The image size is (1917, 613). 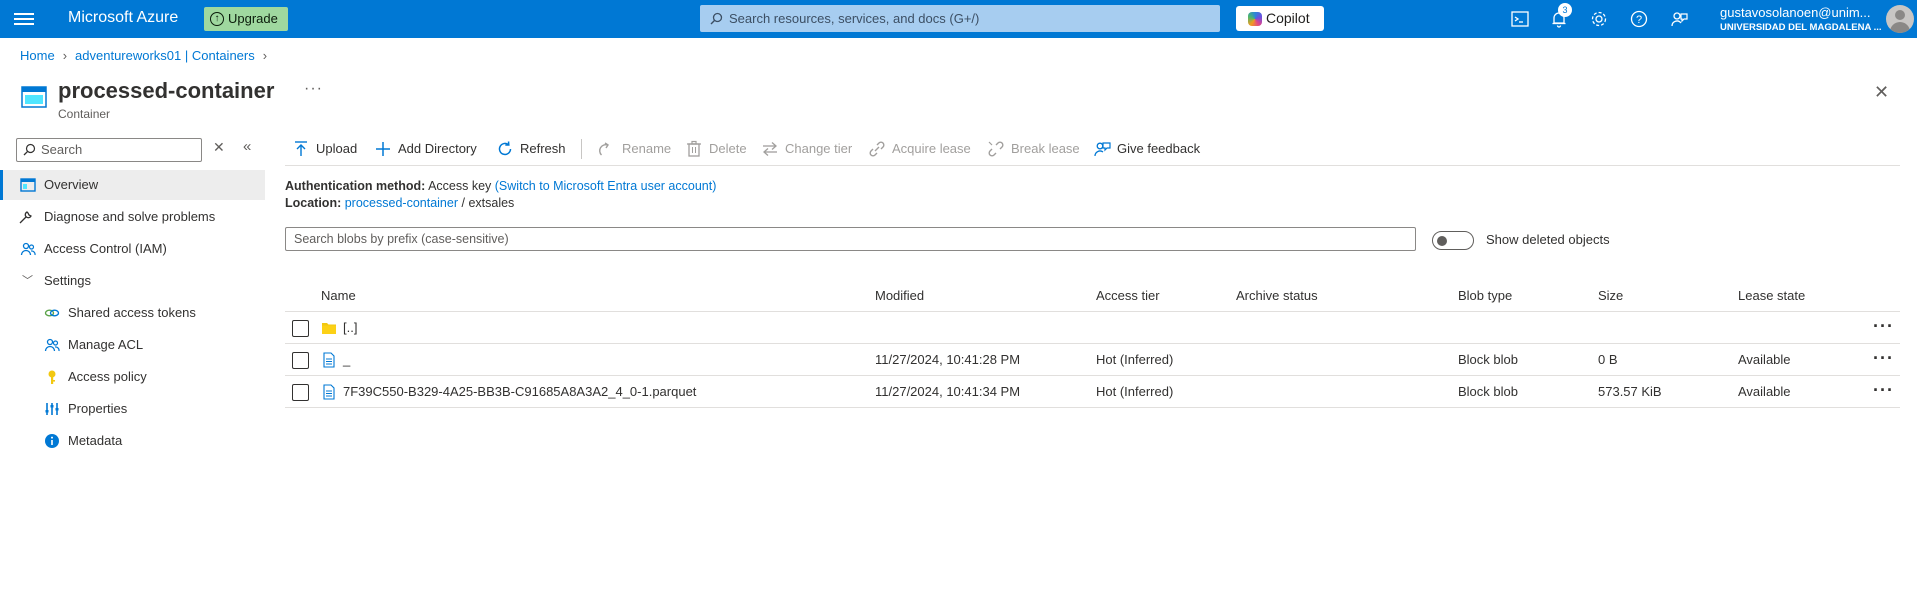 I want to click on change-tier-button: Change tier, so click(x=806, y=149).